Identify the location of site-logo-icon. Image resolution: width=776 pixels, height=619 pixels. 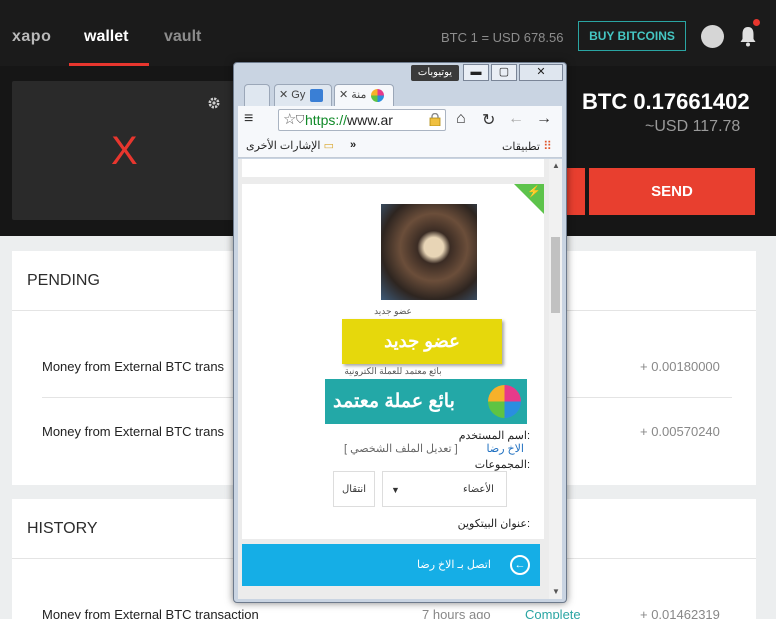
(504, 401).